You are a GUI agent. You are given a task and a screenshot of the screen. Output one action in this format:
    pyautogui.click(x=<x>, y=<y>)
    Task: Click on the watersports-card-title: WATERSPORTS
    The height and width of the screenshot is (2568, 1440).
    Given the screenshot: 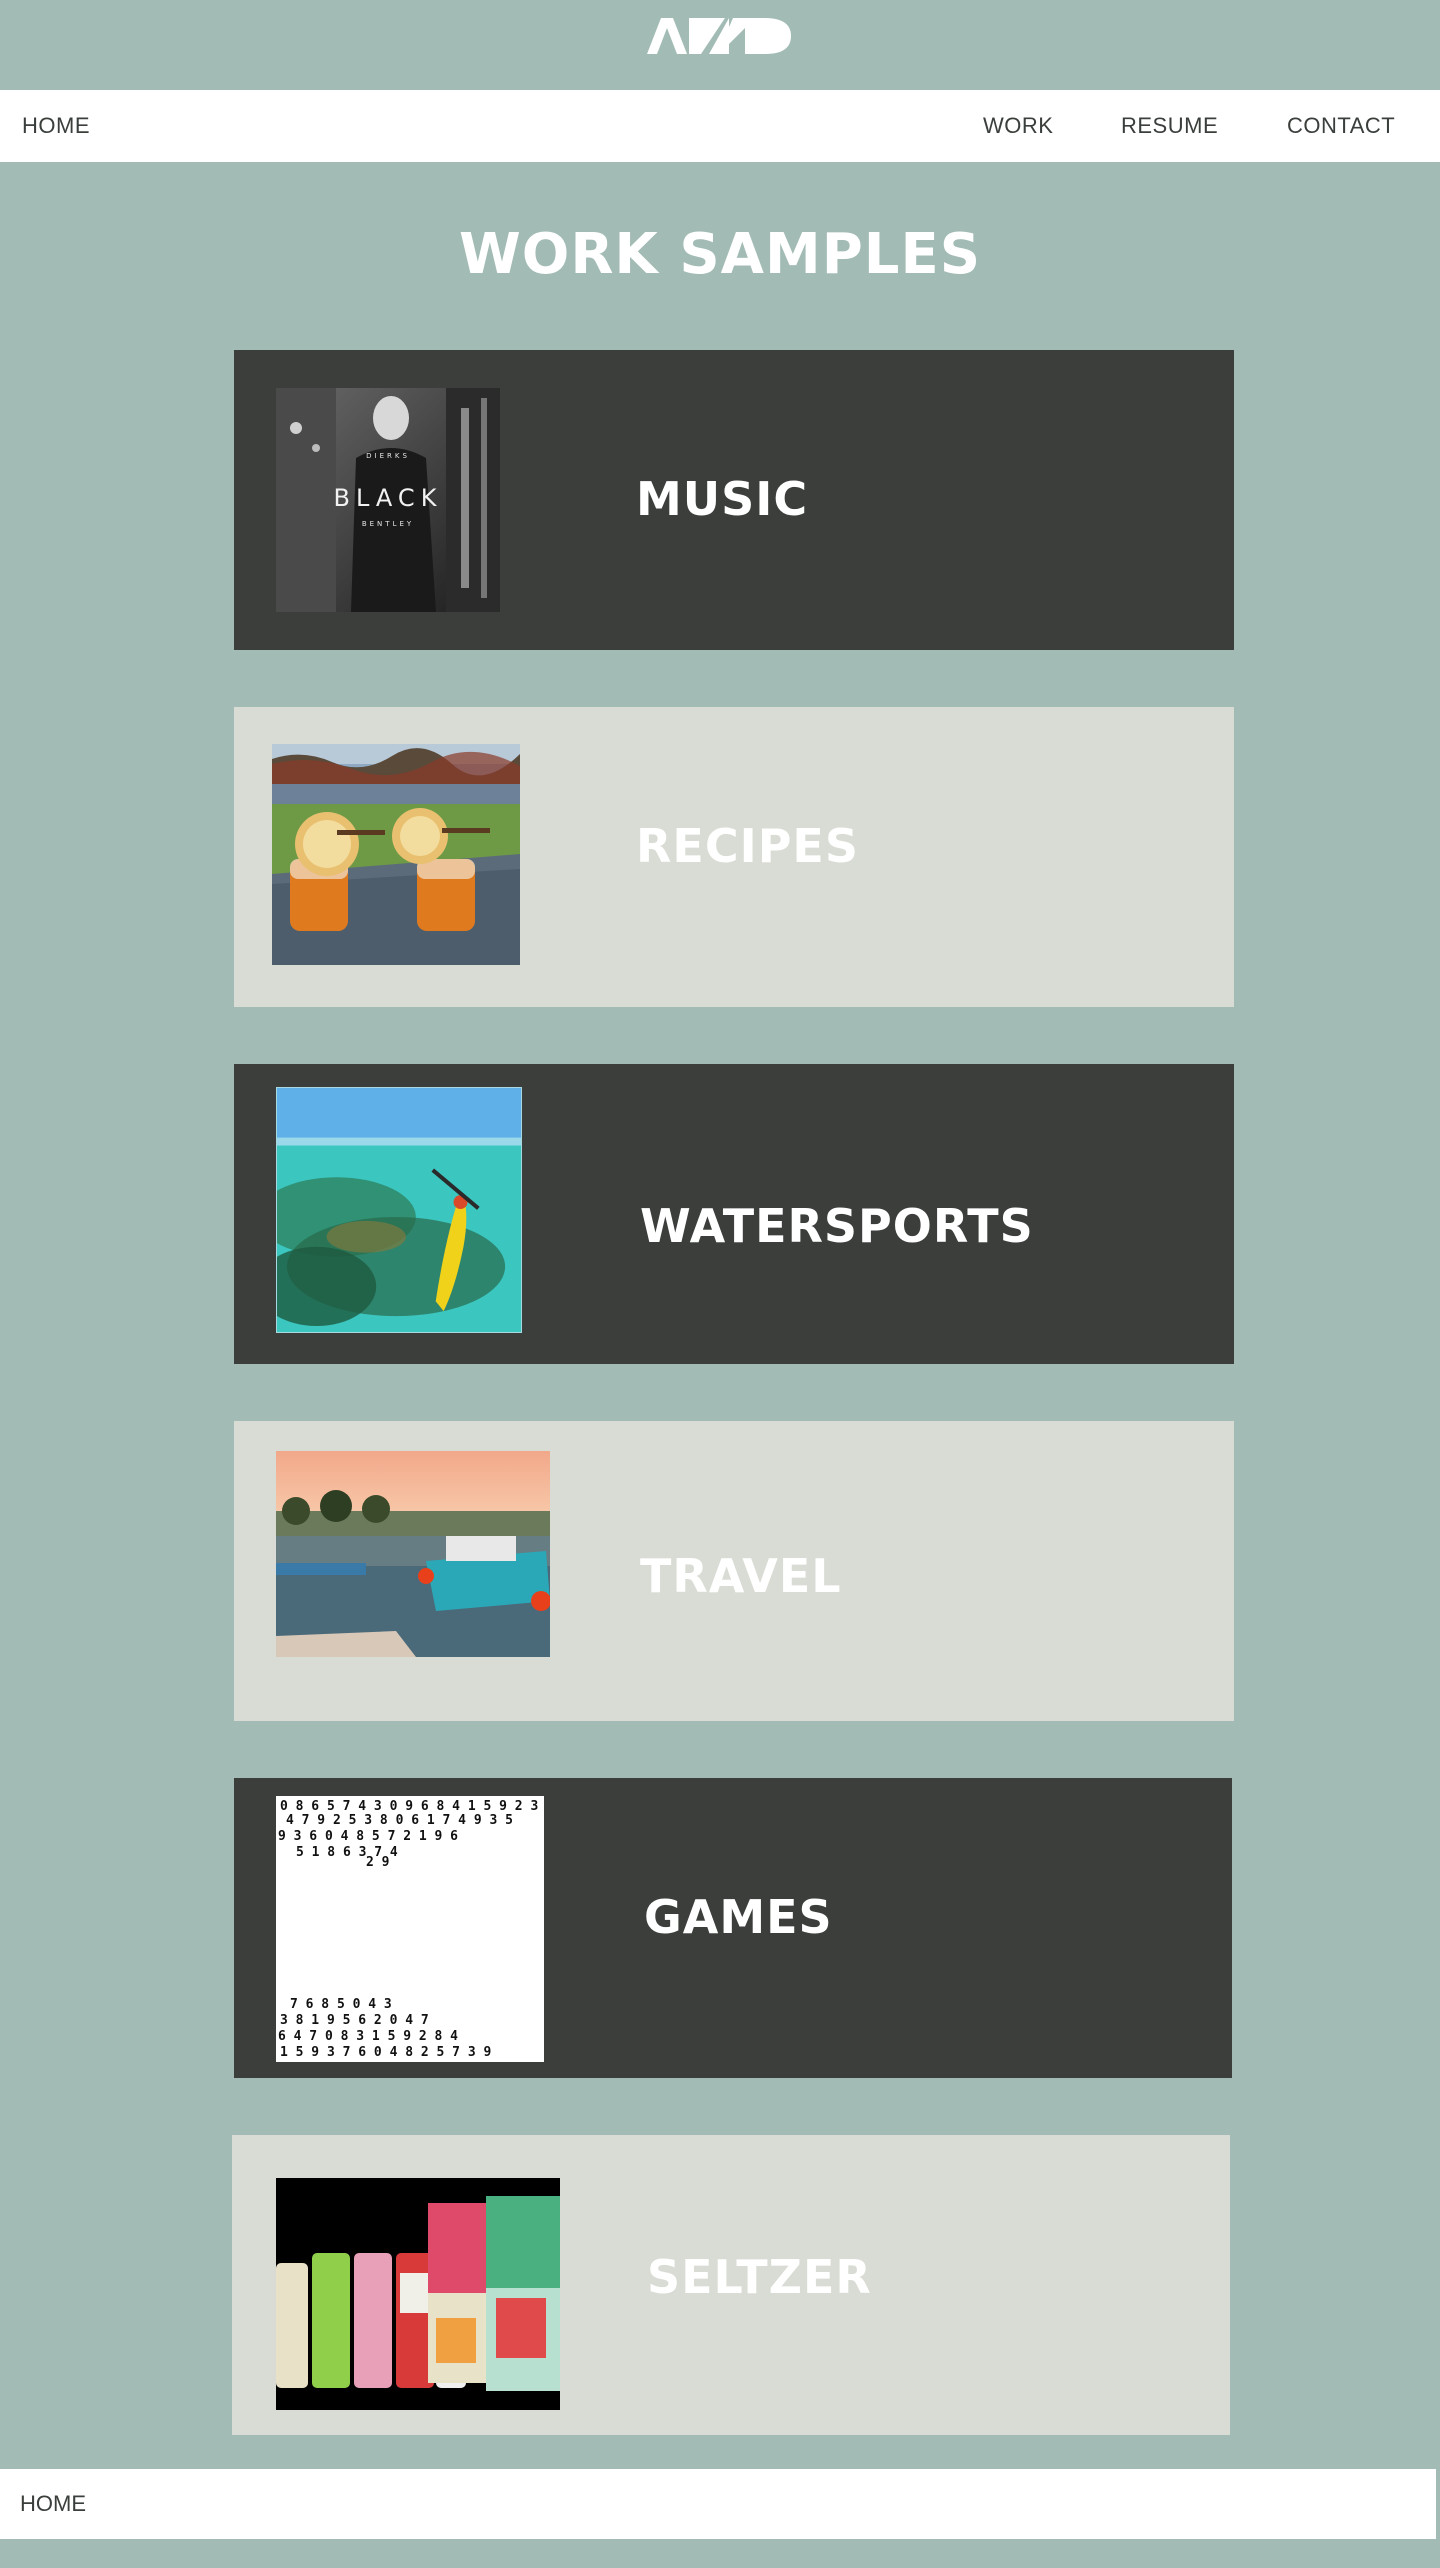 What is the action you would take?
    pyautogui.click(x=837, y=1226)
    